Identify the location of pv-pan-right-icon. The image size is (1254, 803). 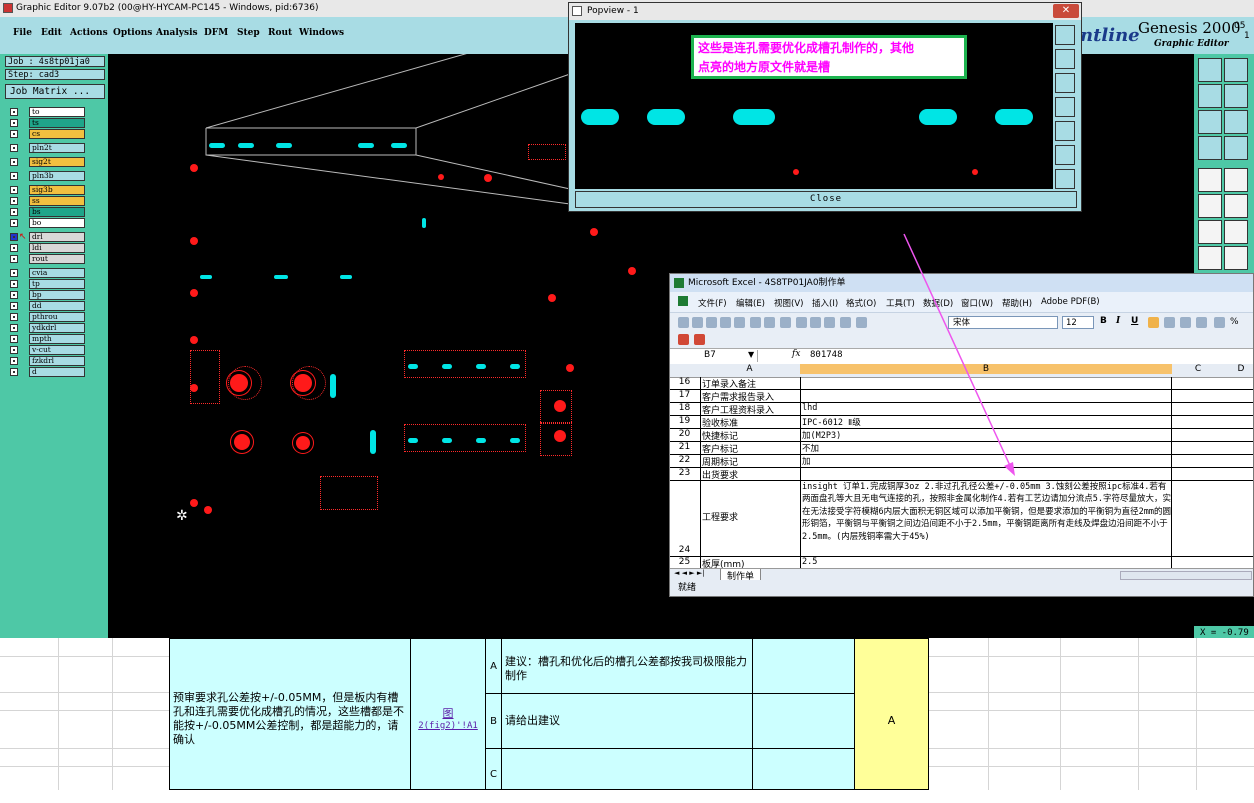
(1065, 131).